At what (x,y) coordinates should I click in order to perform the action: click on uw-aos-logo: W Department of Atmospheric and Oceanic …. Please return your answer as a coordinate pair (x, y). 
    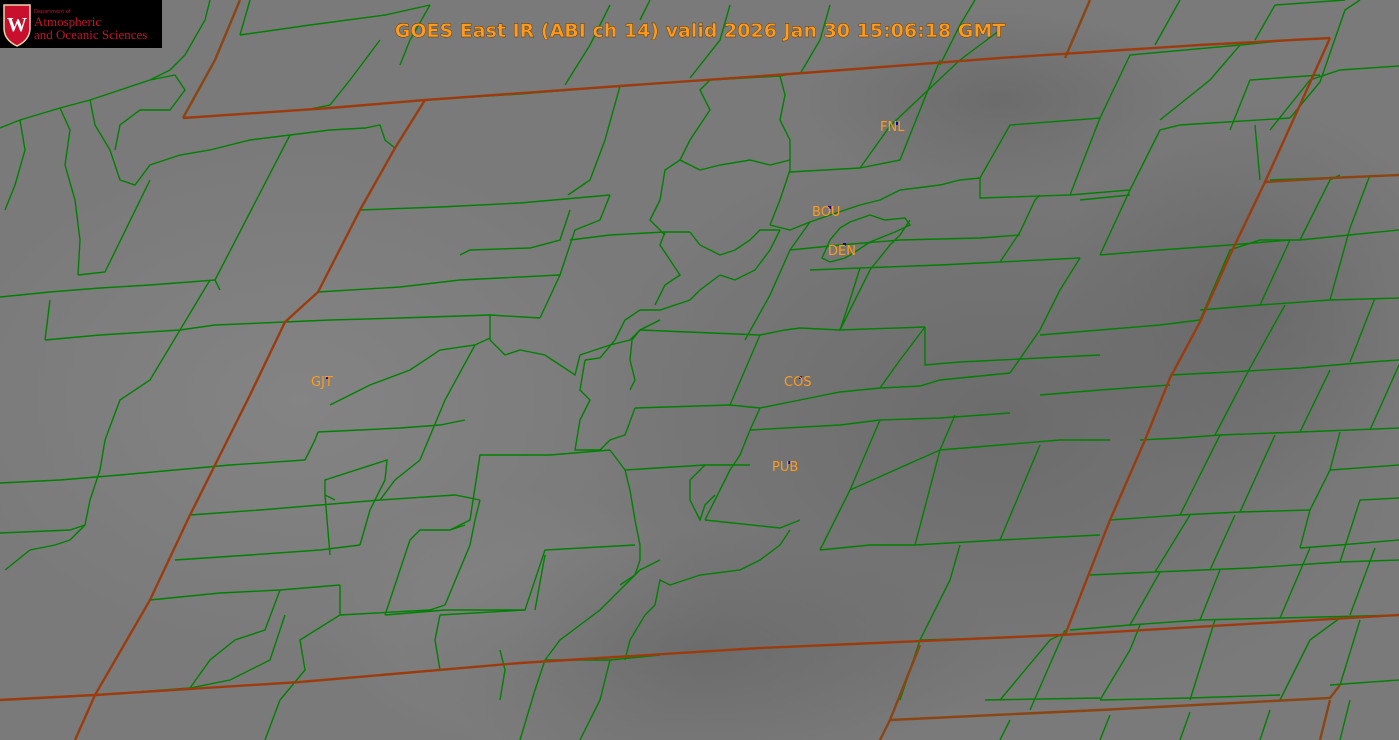
    Looking at the image, I should click on (81, 24).